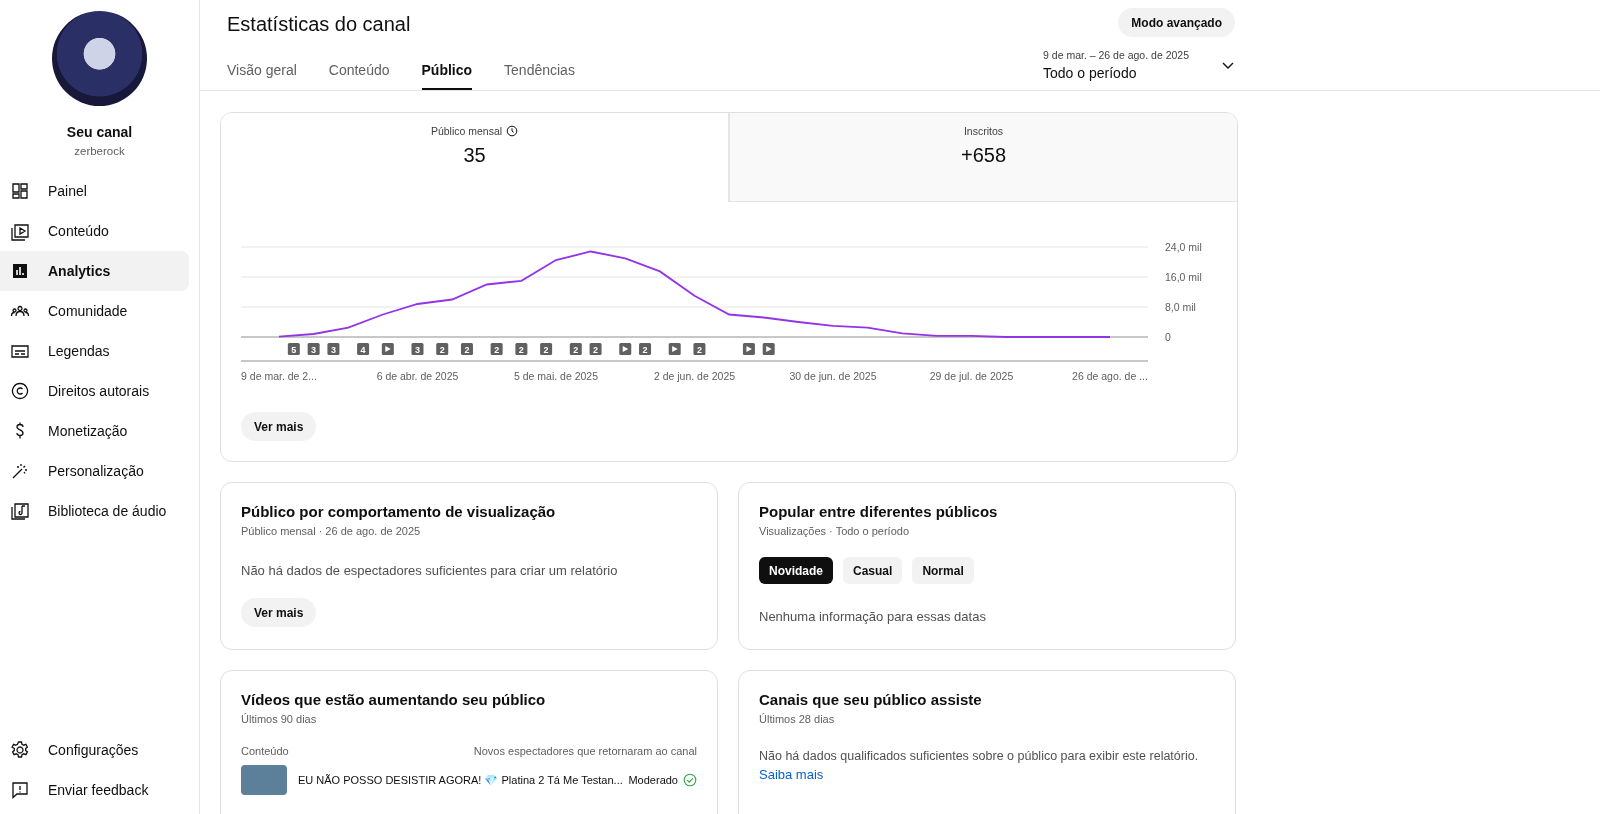 Image resolution: width=1600 pixels, height=814 pixels. Describe the element at coordinates (539, 72) in the screenshot. I see `tab: Tendências` at that location.